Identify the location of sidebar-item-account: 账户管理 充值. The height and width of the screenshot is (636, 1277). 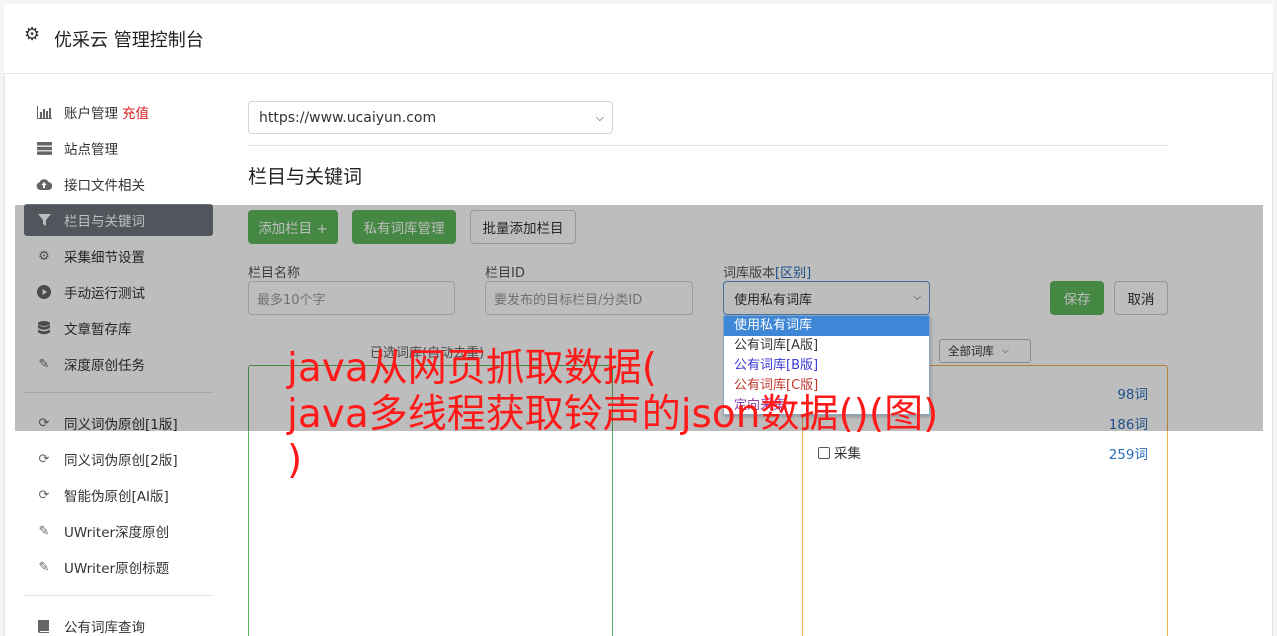
(118, 112).